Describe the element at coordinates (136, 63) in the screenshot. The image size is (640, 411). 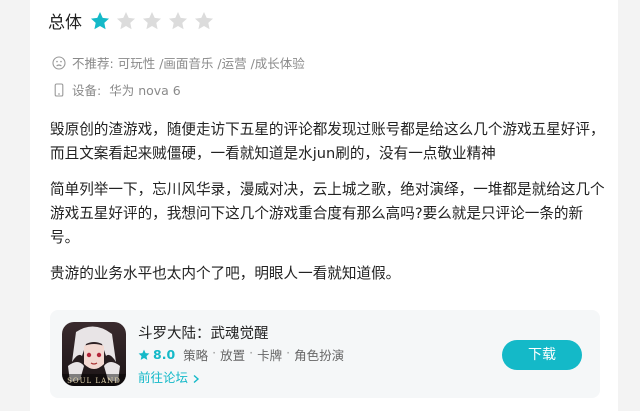
I see `recommendation-tag: 可玩性` at that location.